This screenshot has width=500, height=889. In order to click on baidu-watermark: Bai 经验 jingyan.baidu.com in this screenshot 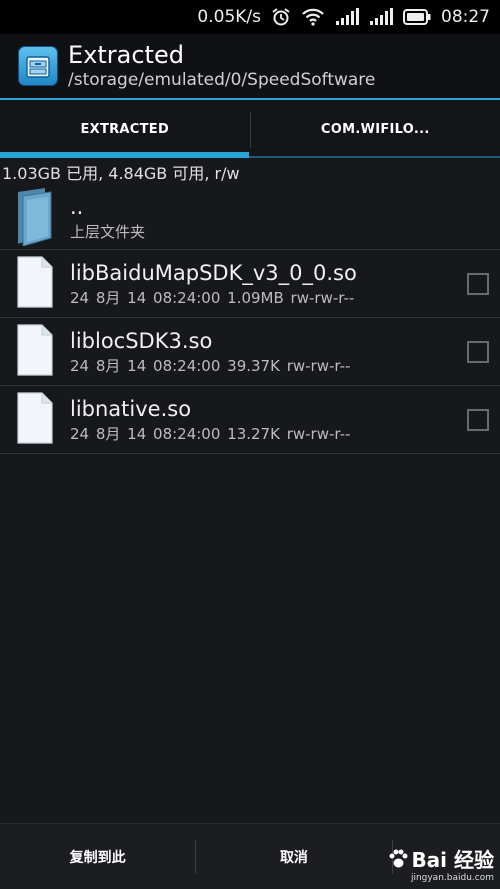, I will do `click(440, 863)`.